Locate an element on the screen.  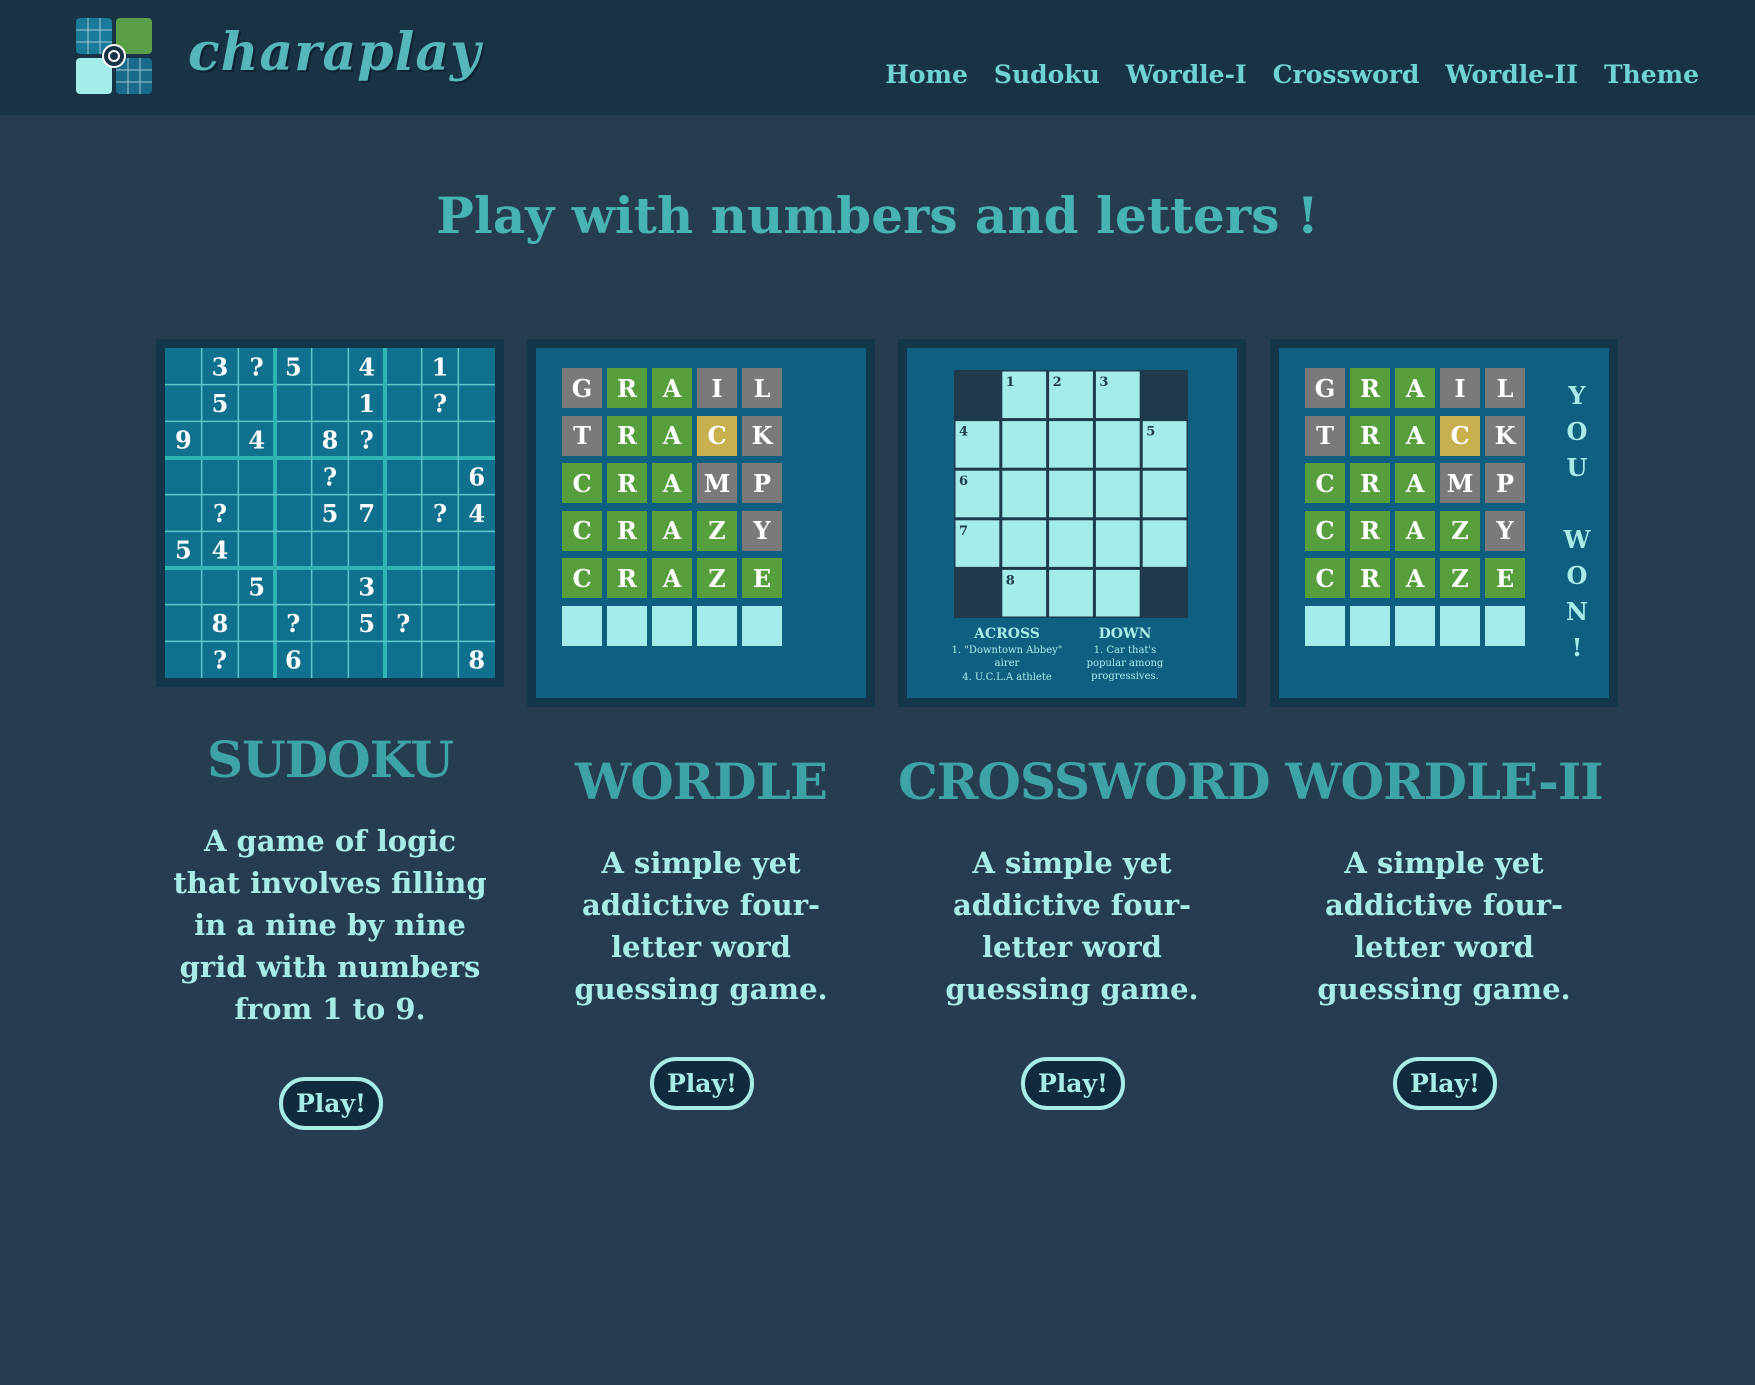
sudoku-cell-value: 1 is located at coordinates (366, 403).